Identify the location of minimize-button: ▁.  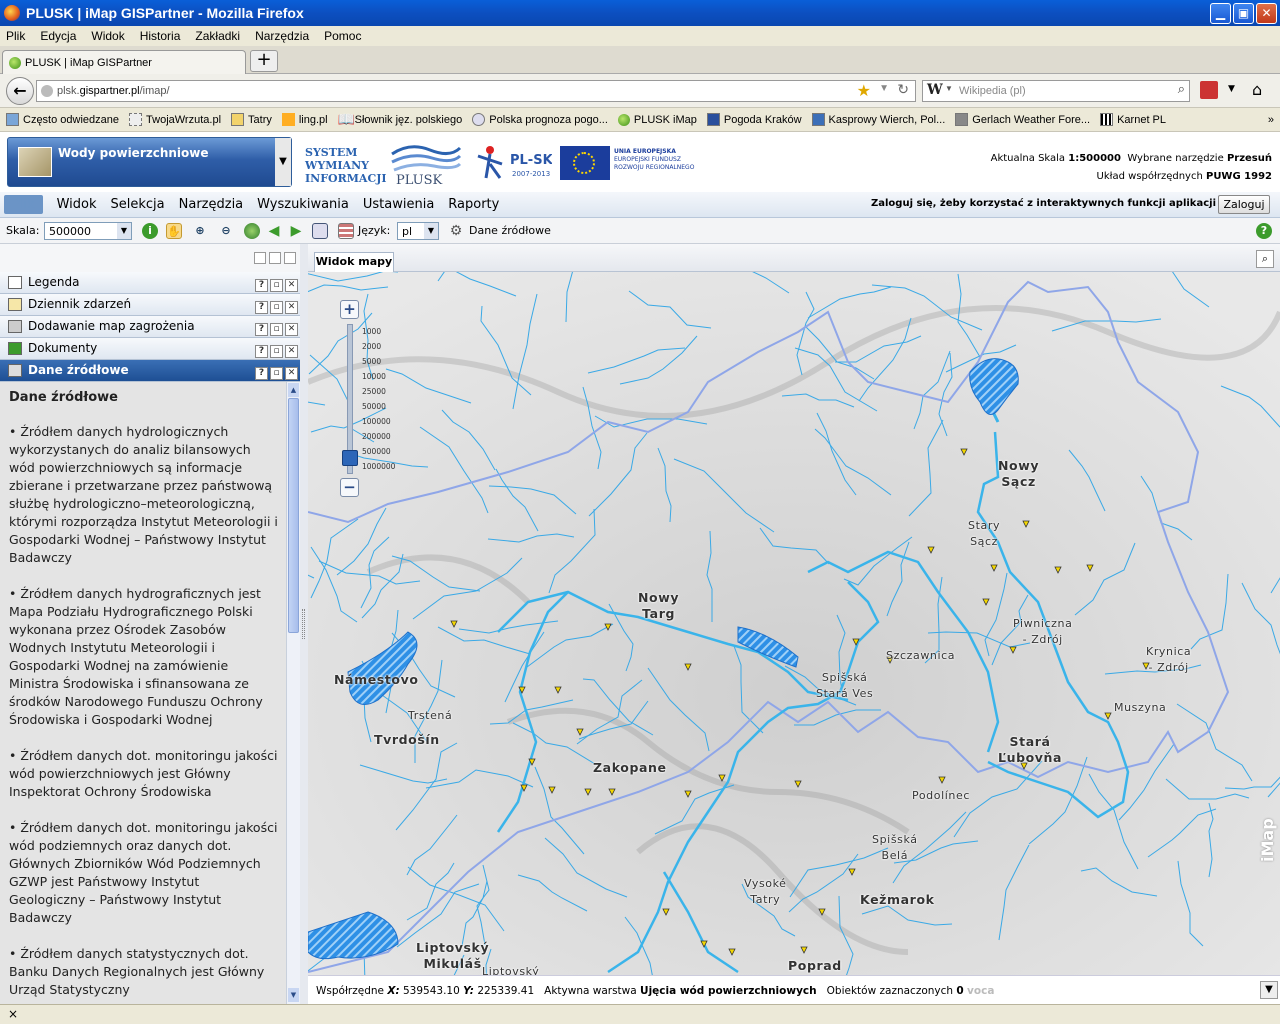
(1220, 13).